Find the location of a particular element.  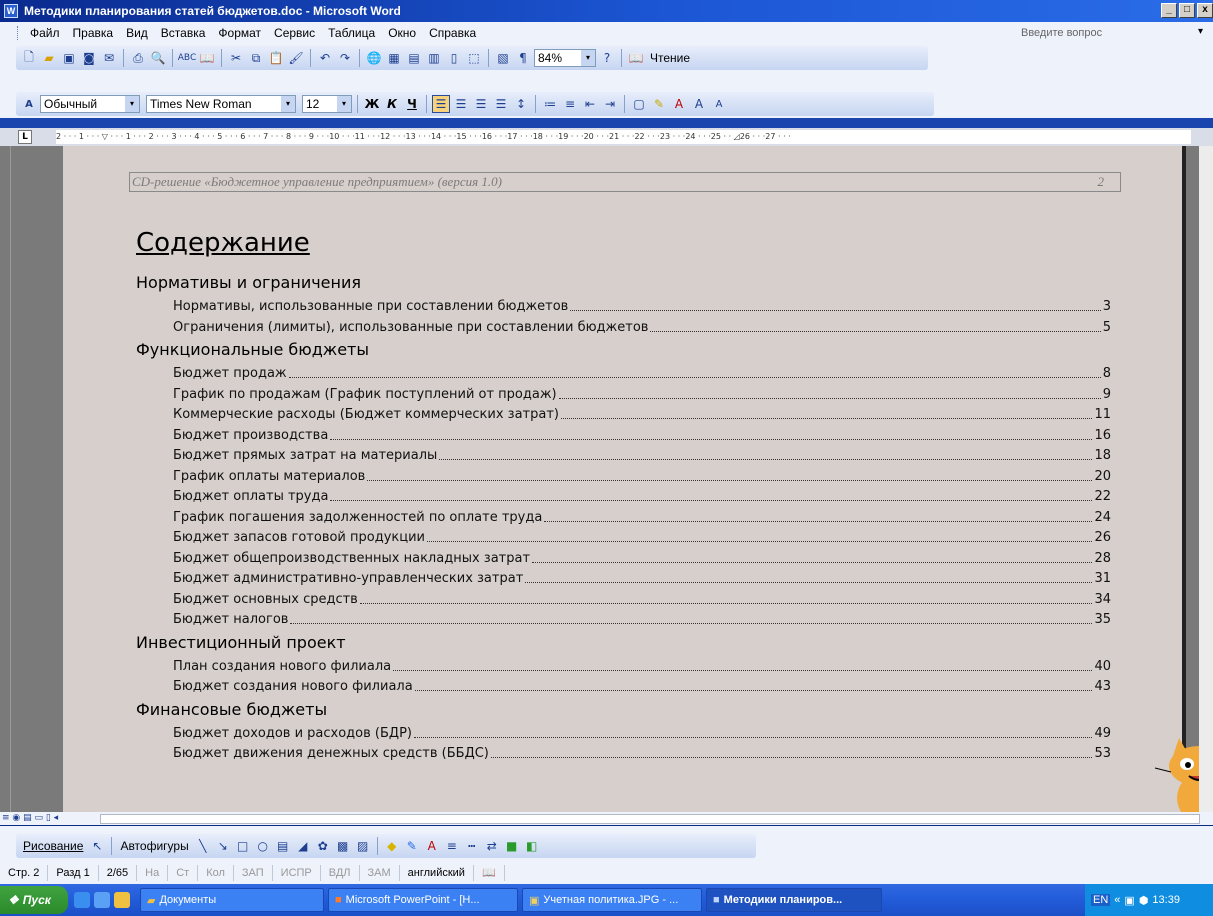

justify-icon: ☰ is located at coordinates (501, 104).